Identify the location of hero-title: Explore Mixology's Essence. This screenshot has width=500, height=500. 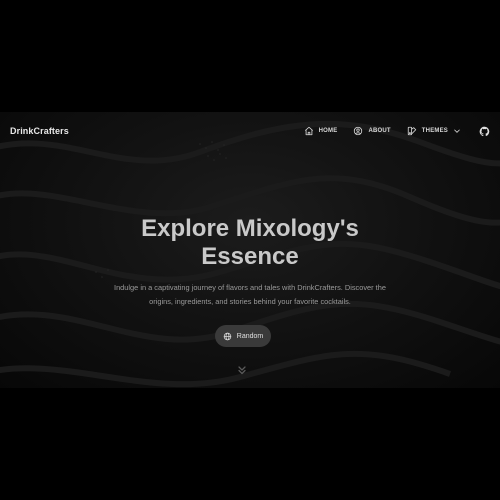
(250, 243).